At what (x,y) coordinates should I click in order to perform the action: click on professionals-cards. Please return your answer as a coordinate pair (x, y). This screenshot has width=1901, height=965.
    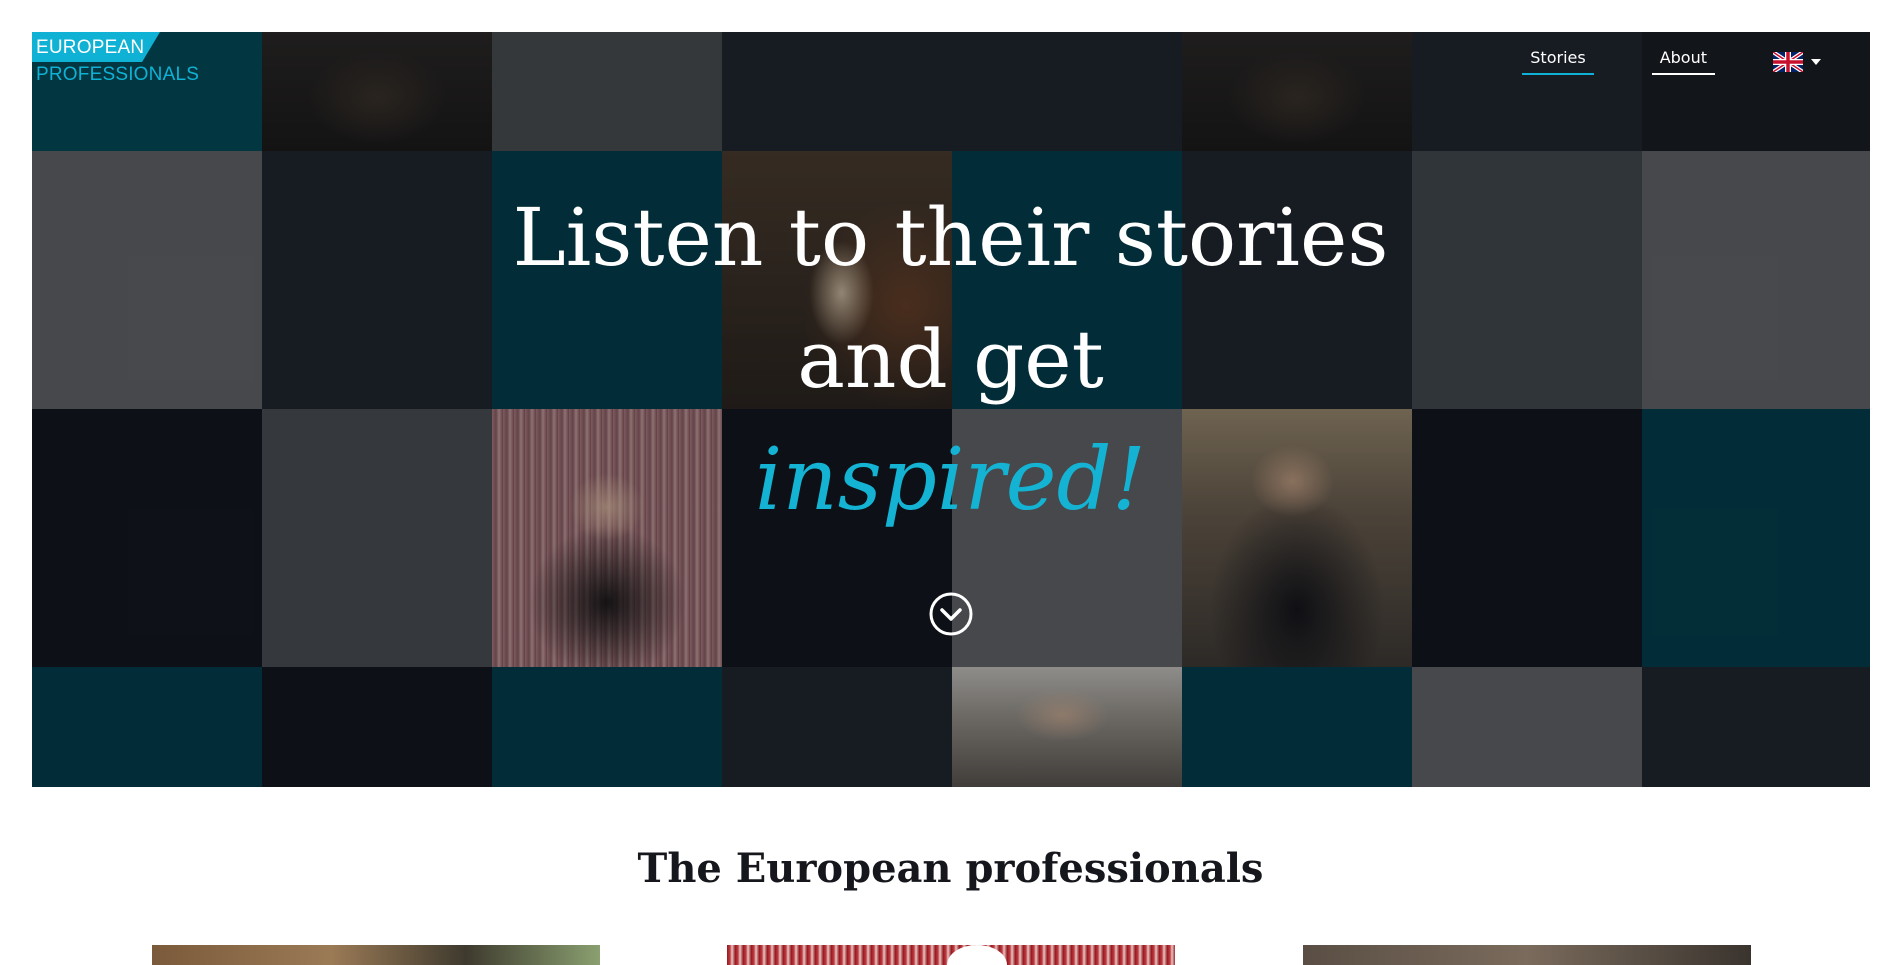
    Looking at the image, I should click on (950, 955).